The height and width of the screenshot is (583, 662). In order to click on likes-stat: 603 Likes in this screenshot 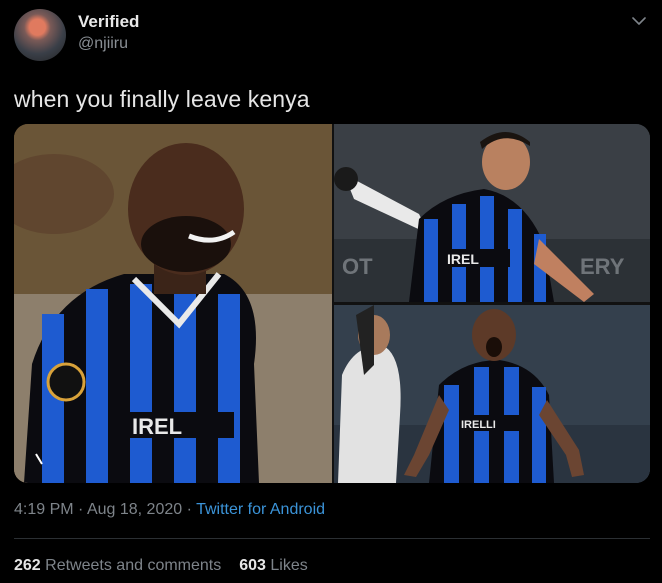, I will do `click(273, 565)`.